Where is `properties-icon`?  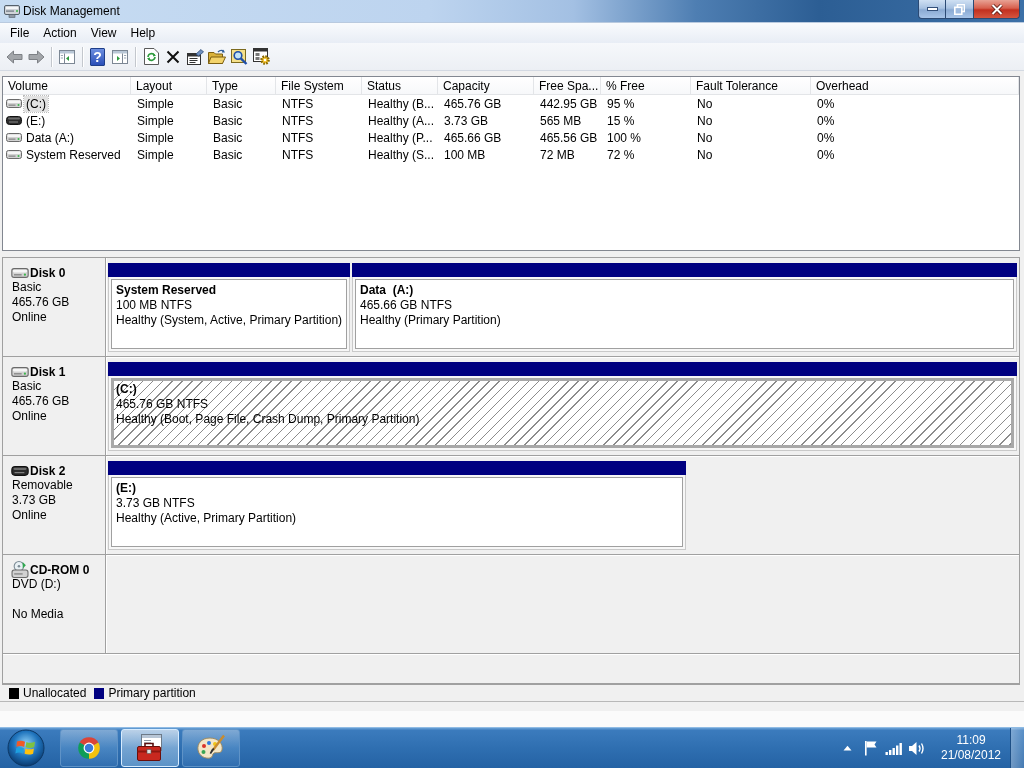 properties-icon is located at coordinates (195, 56).